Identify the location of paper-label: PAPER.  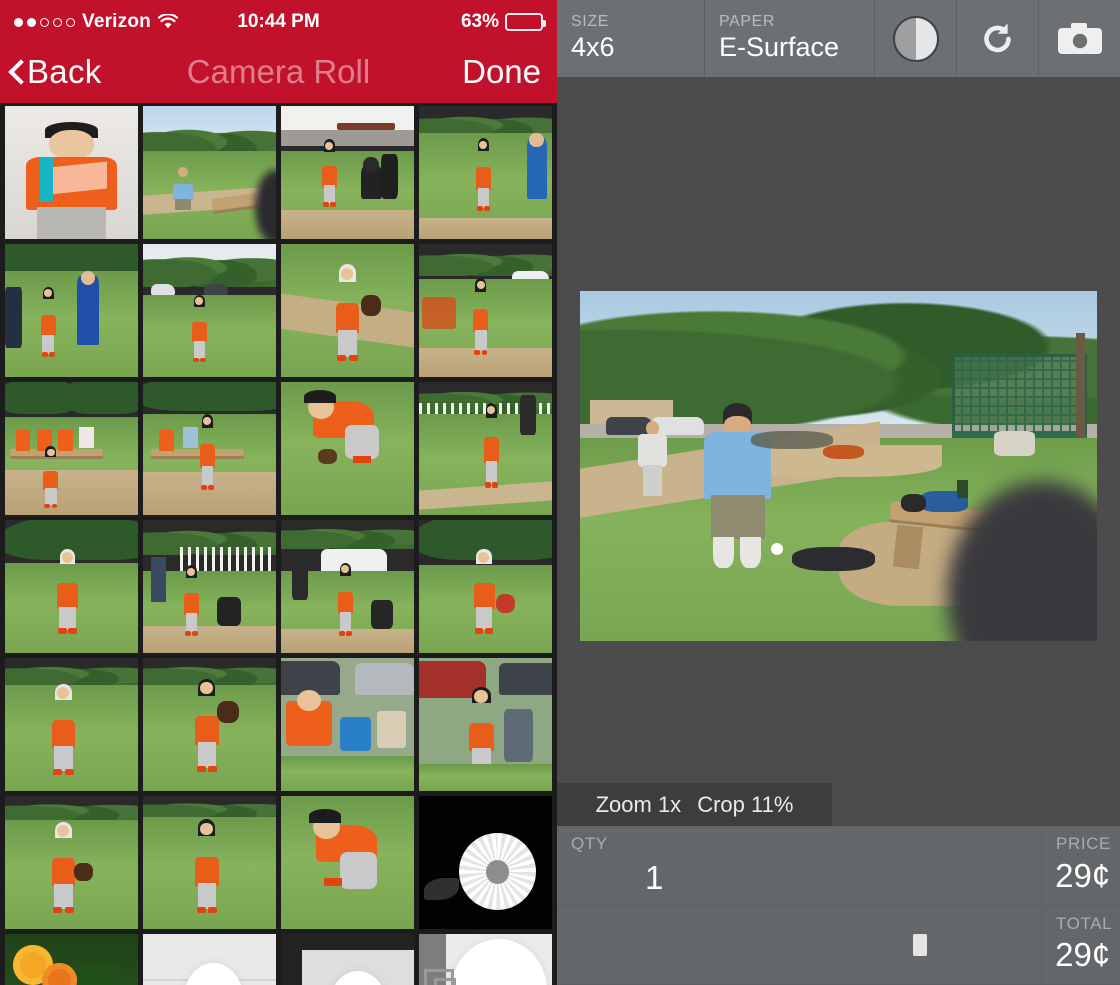
(747, 21).